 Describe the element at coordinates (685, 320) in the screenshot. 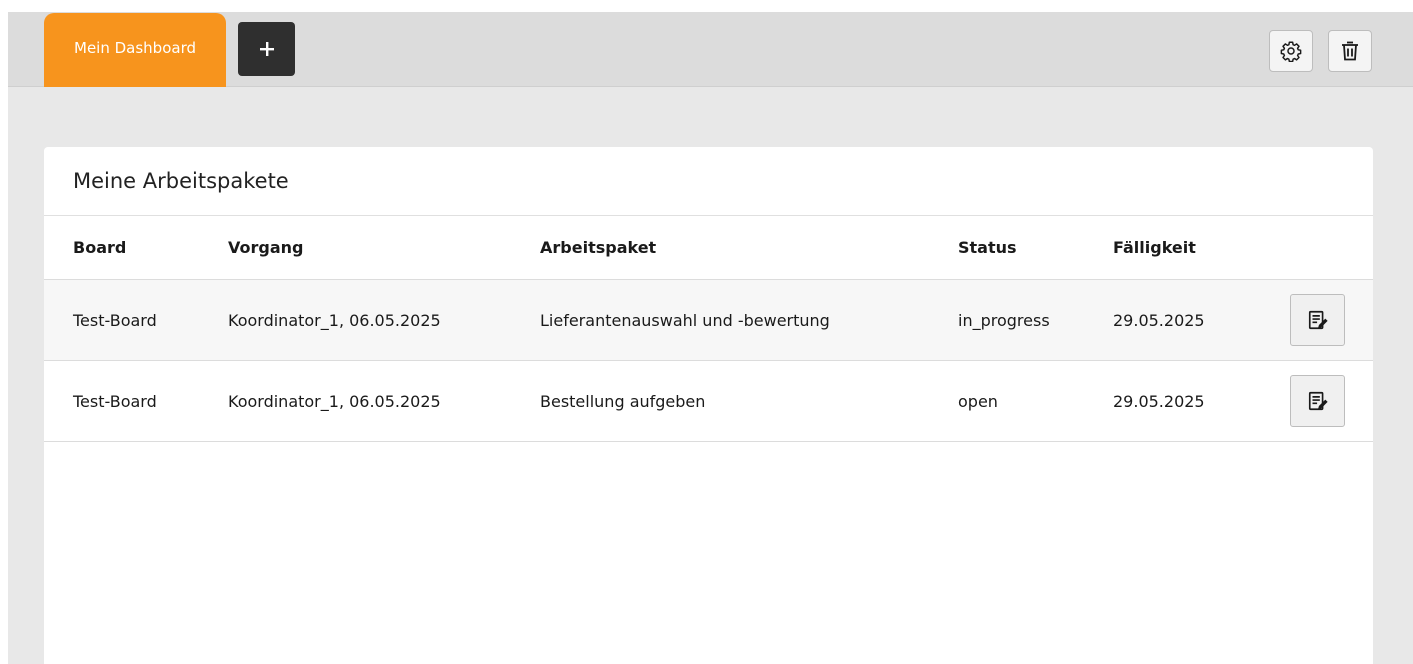

I see `cell-arbeitspaket: Lieferantenauswahl und -bewertung` at that location.